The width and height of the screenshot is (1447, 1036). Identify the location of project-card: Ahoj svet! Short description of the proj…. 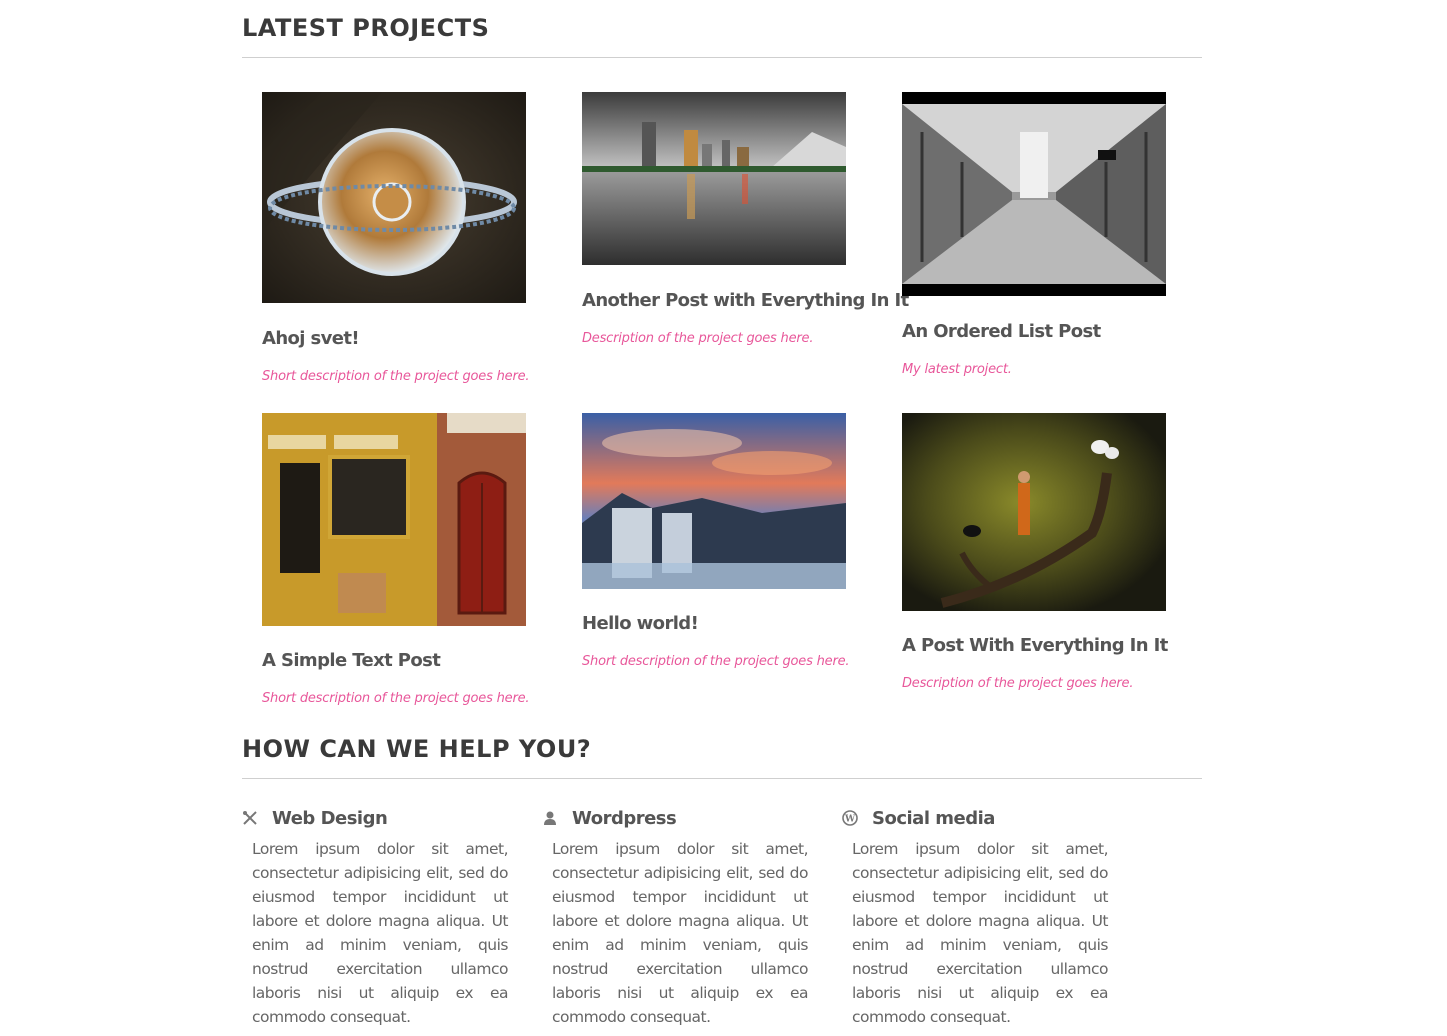
(412, 238).